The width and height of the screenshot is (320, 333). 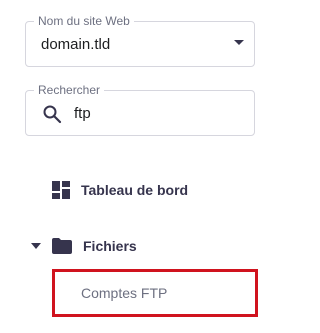 I want to click on chevron-down-icon, so click(x=239, y=42).